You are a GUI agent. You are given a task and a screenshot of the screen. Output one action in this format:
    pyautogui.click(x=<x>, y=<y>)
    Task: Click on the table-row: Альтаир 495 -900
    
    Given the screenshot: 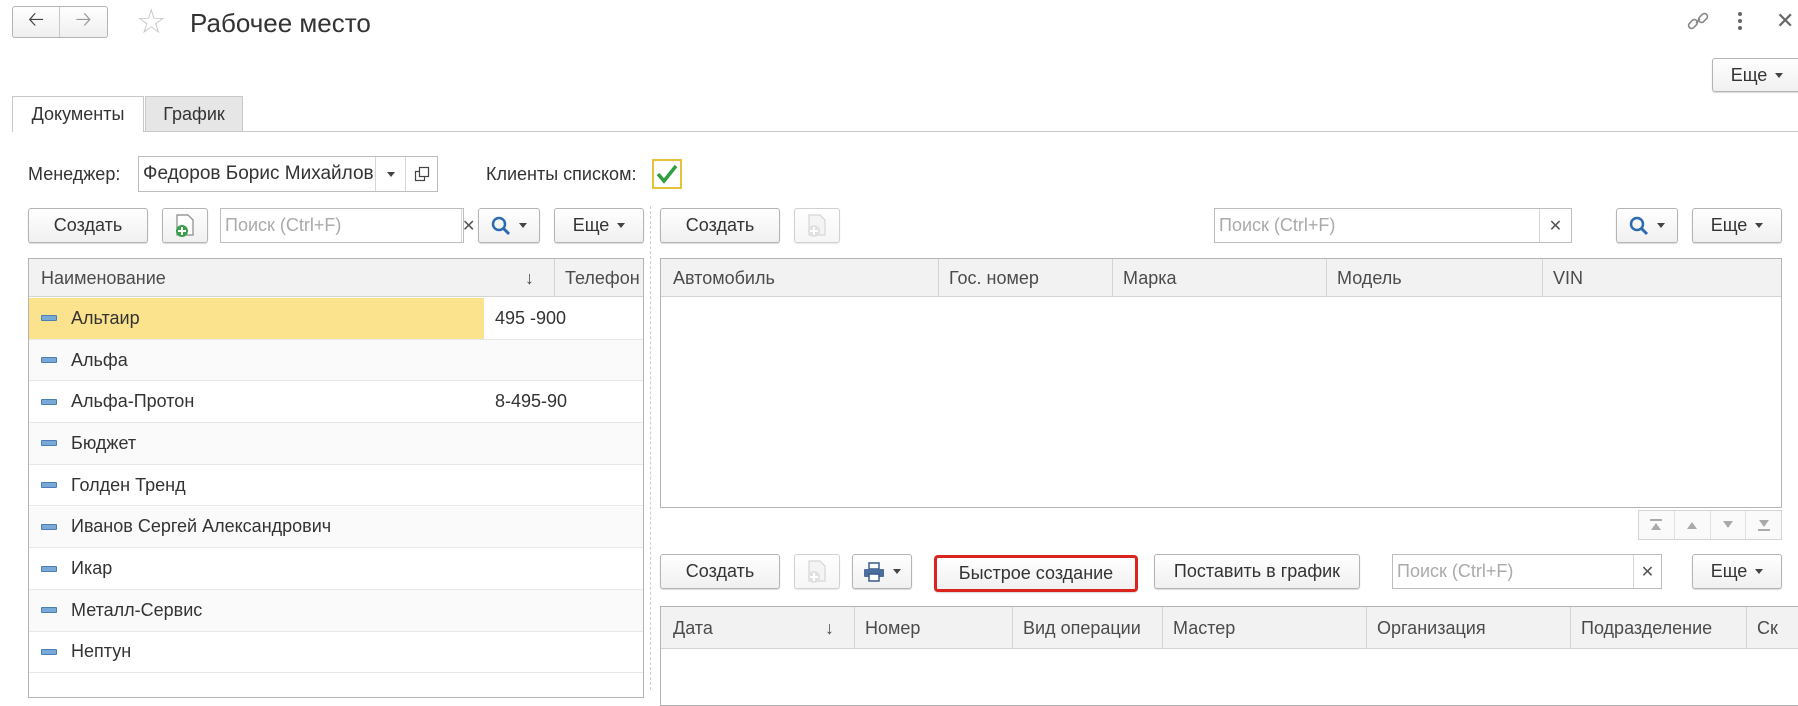 What is the action you would take?
    pyautogui.click(x=336, y=319)
    